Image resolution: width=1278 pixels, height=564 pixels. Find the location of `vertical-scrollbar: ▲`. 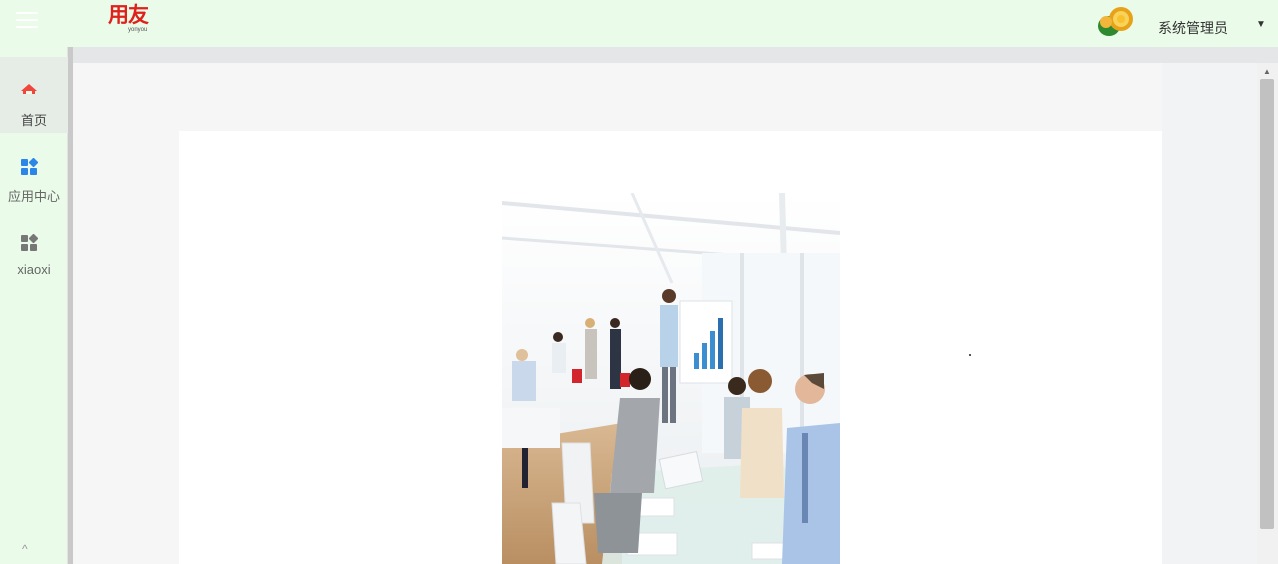

vertical-scrollbar: ▲ is located at coordinates (1267, 313).